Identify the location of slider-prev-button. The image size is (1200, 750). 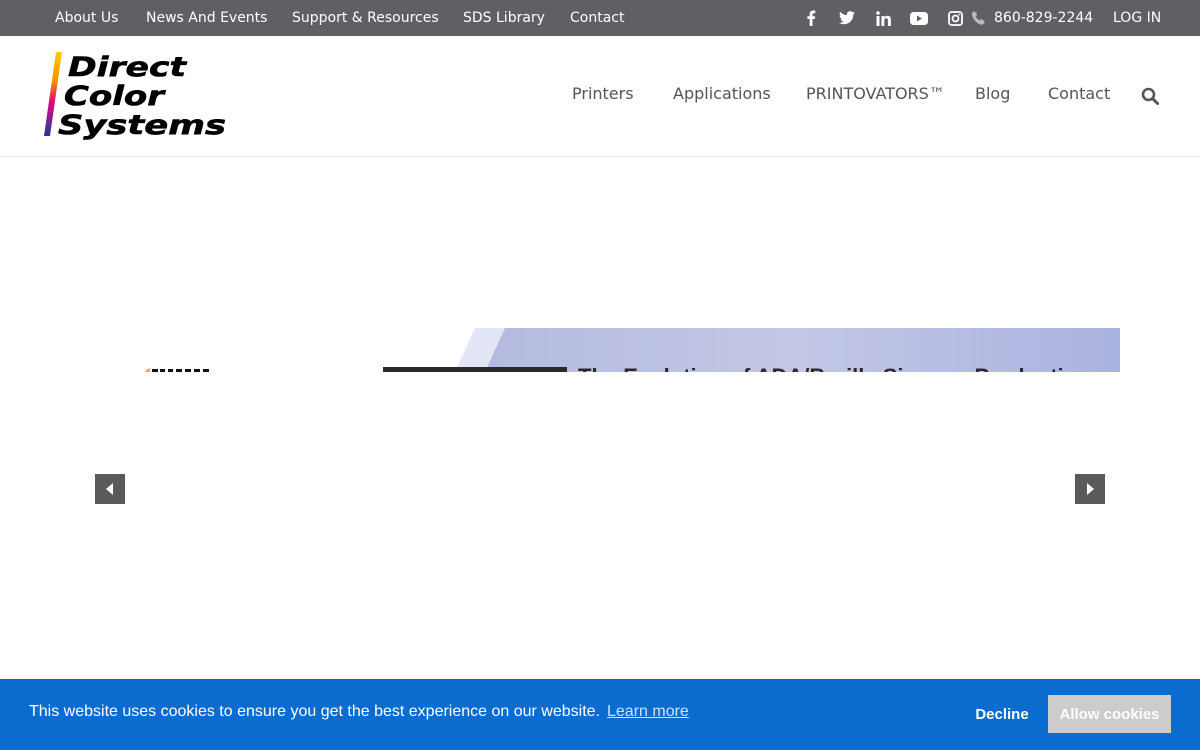
(110, 489).